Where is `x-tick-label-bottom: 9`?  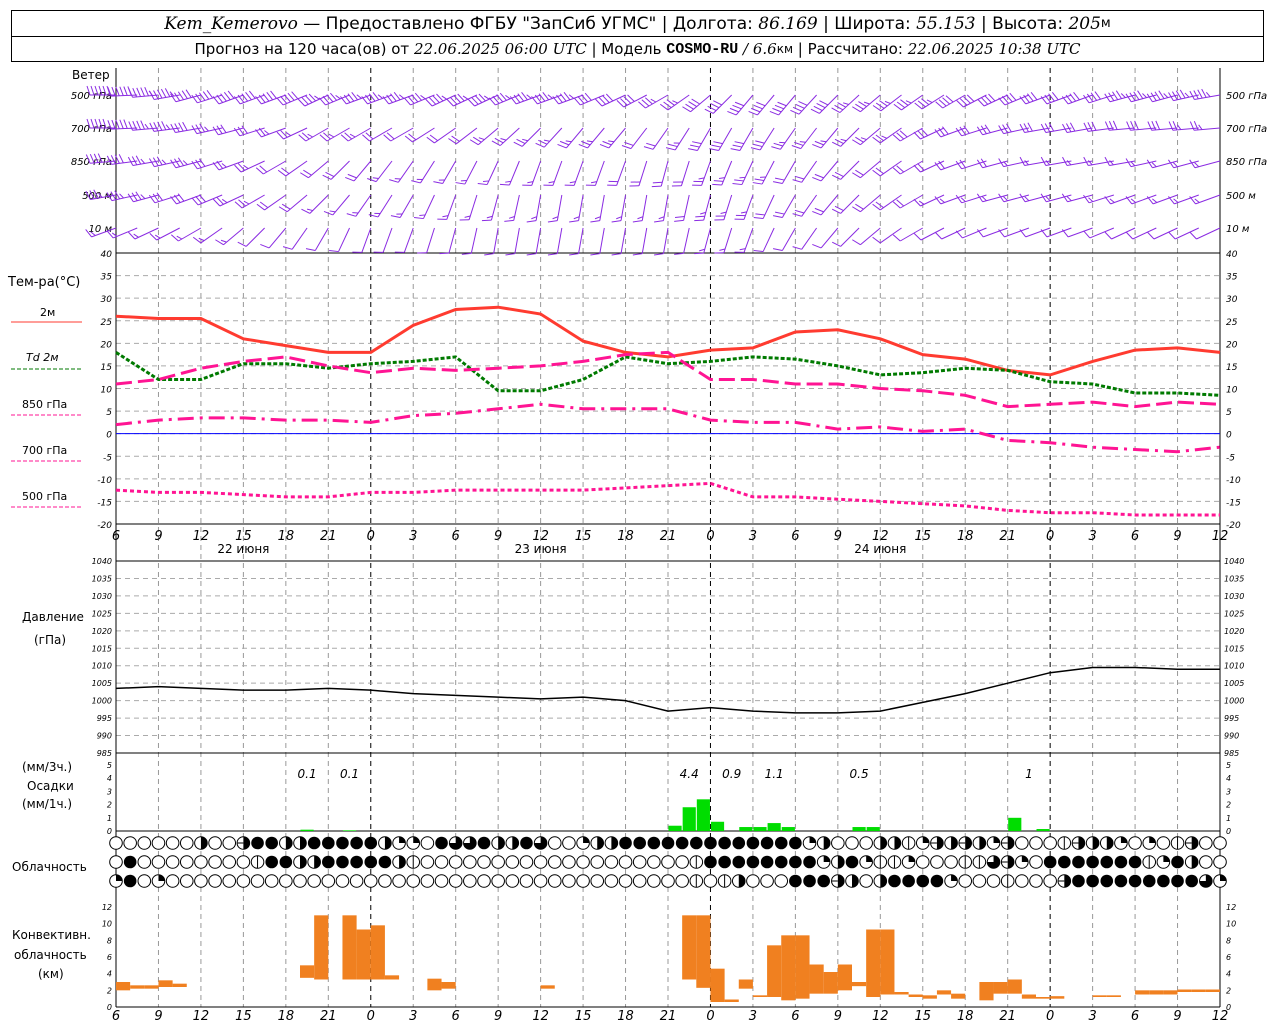 x-tick-label-bottom: 9 is located at coordinates (838, 1016).